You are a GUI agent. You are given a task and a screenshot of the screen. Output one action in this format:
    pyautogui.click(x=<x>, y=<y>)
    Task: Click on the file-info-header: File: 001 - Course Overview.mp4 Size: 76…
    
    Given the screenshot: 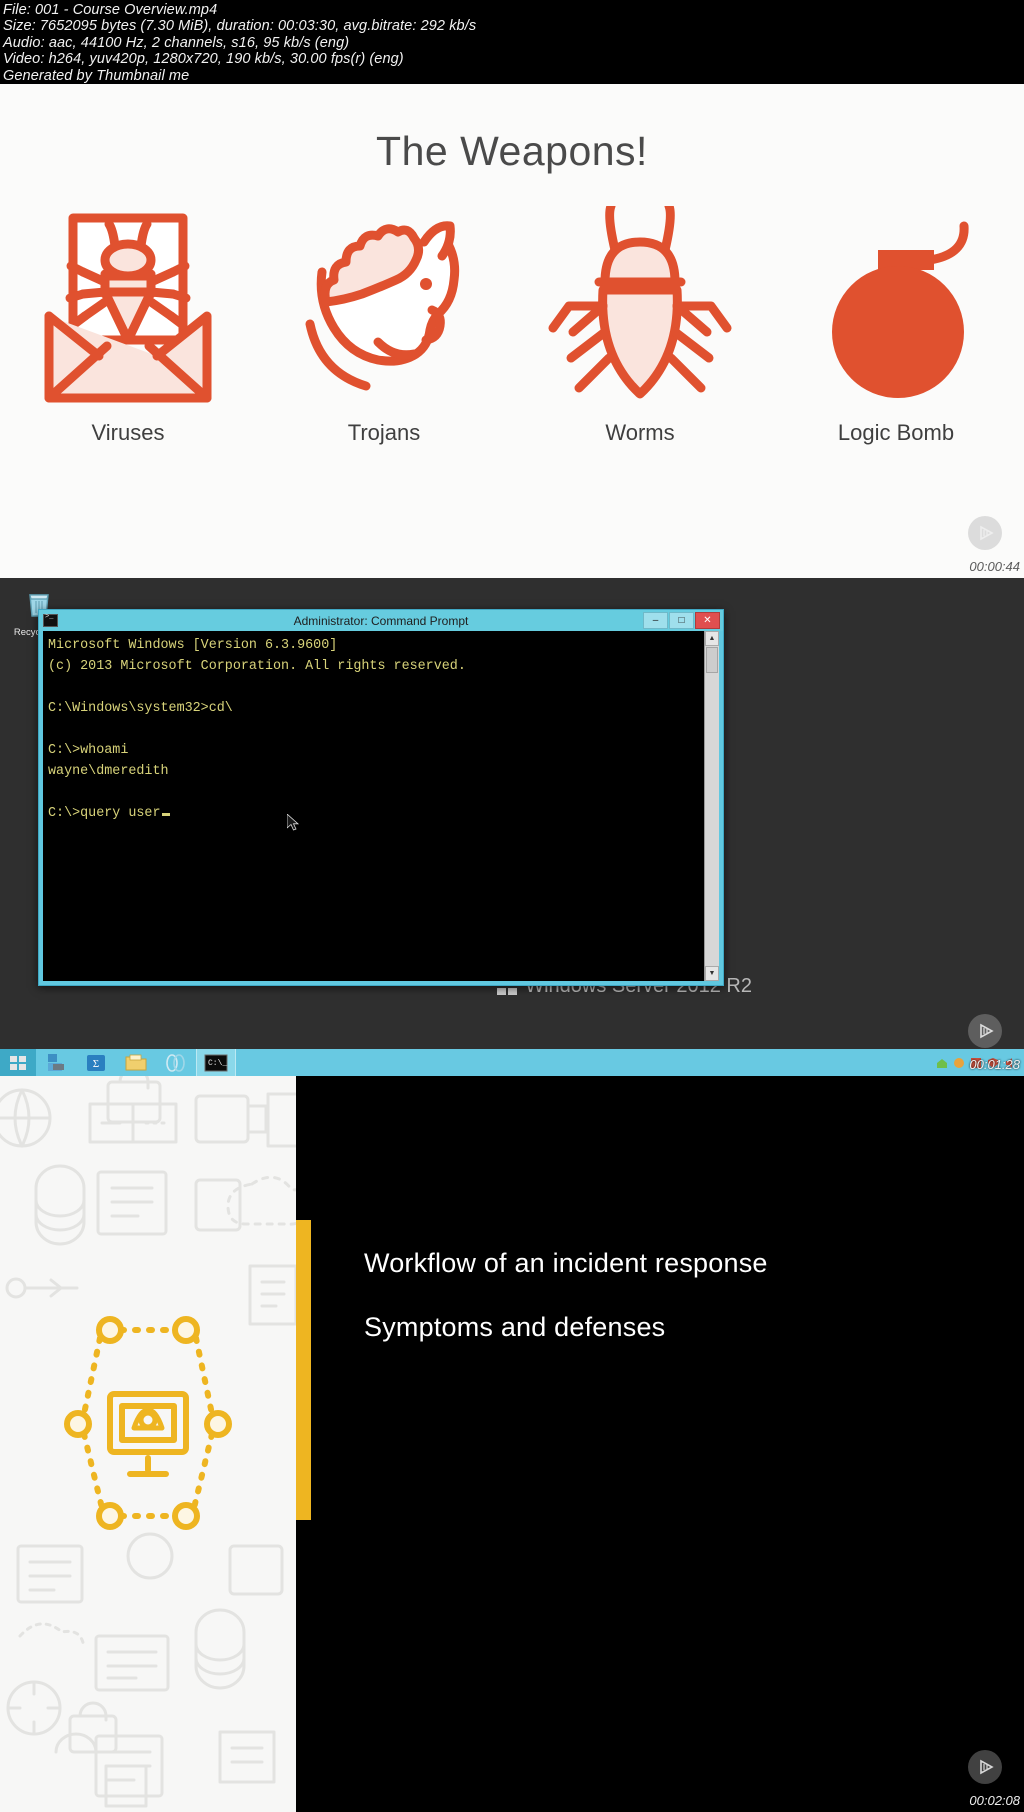 What is the action you would take?
    pyautogui.click(x=512, y=42)
    